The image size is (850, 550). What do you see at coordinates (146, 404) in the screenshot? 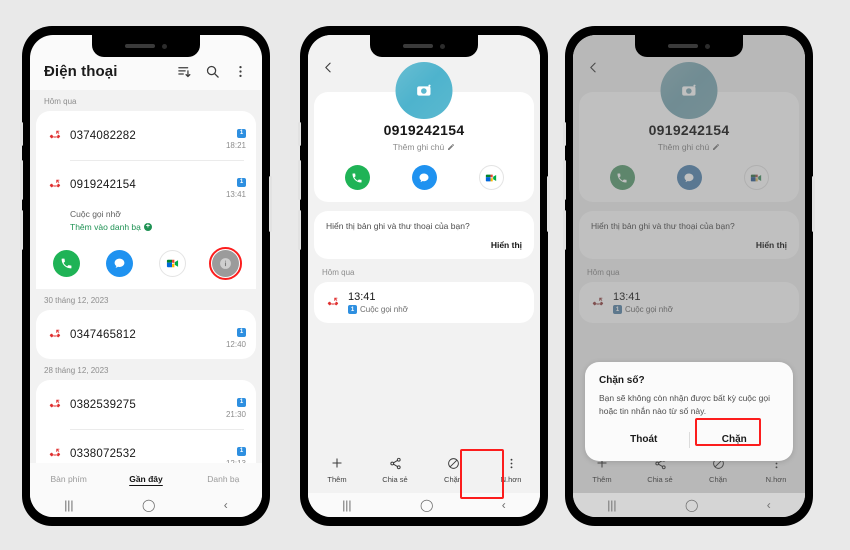
I see `table-row: 0382539275 1 21:30` at bounding box center [146, 404].